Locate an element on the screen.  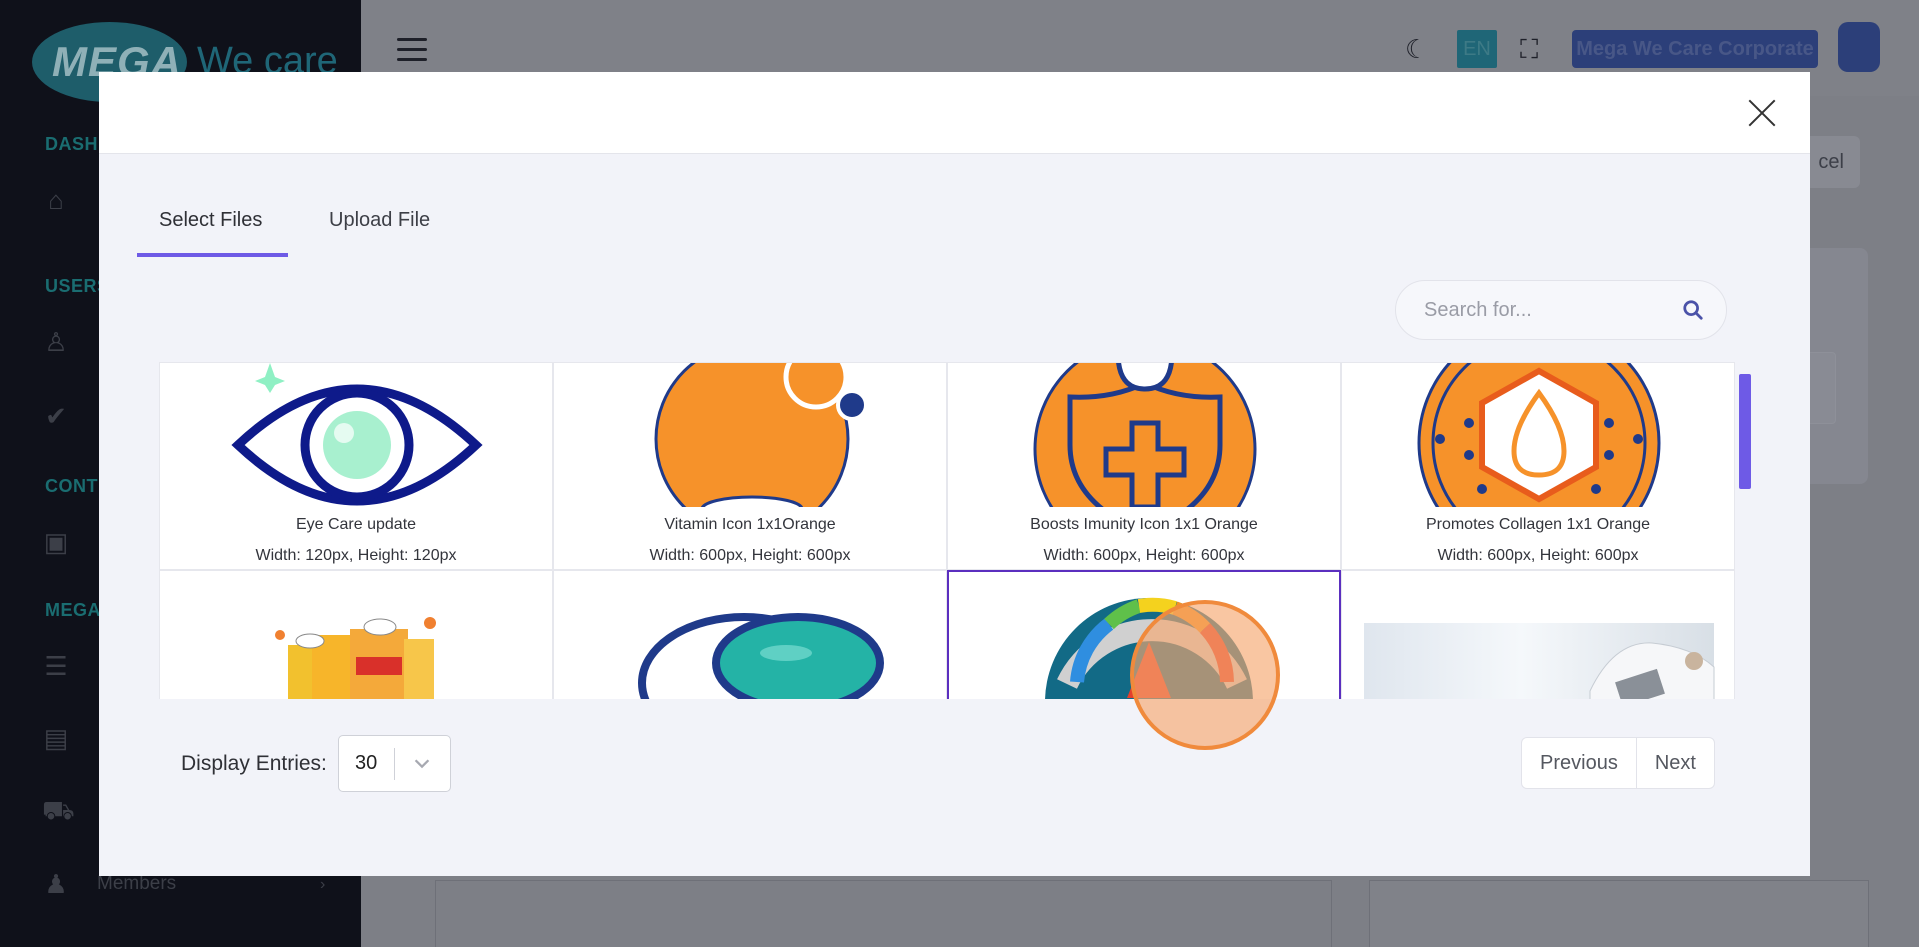
gauge-icon is located at coordinates (1144, 635).